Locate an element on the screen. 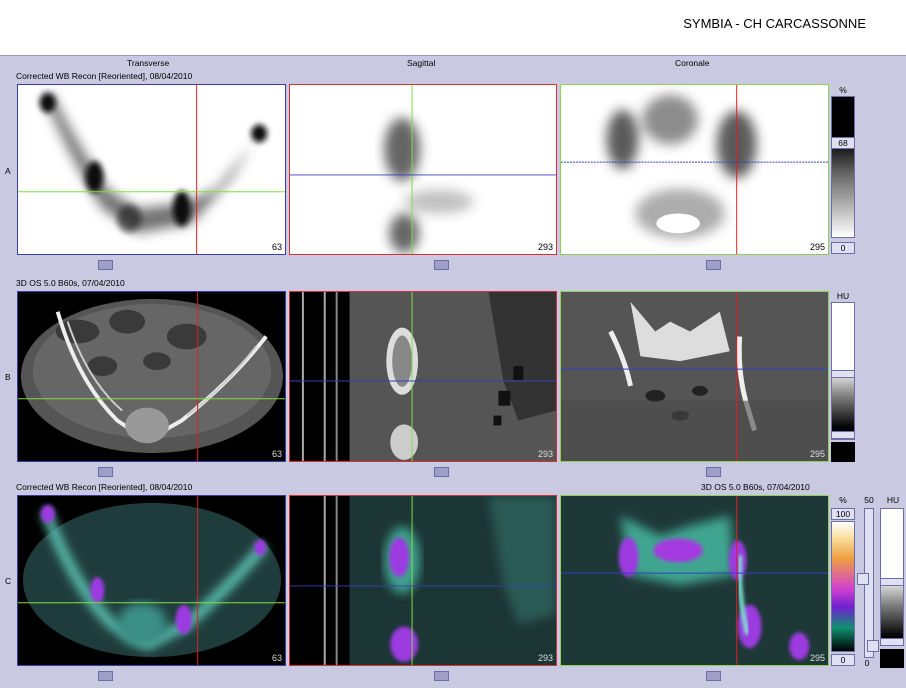  fusion-blend-top-label: 50 is located at coordinates (869, 500).